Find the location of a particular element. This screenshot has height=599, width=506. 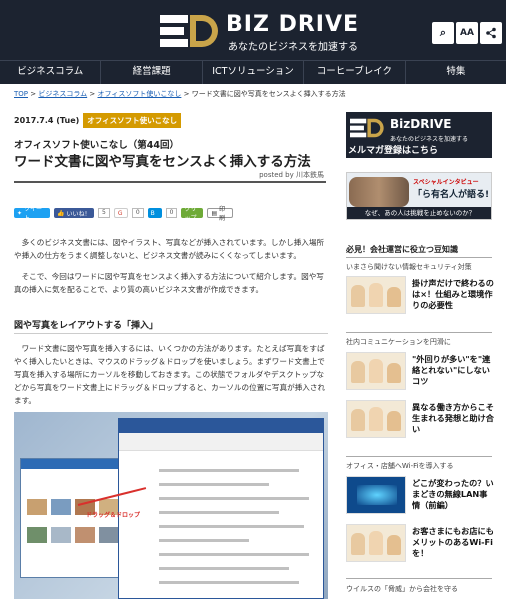

interview-photo is located at coordinates (379, 192).